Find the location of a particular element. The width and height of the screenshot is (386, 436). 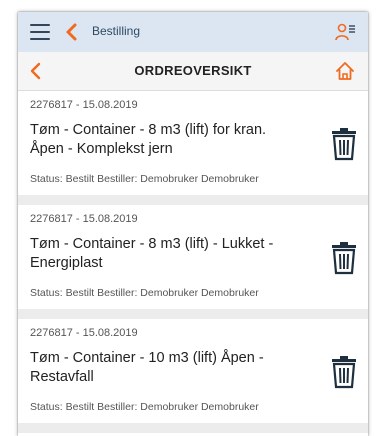

page-header: ORDREOVERSIKT is located at coordinates (193, 71).